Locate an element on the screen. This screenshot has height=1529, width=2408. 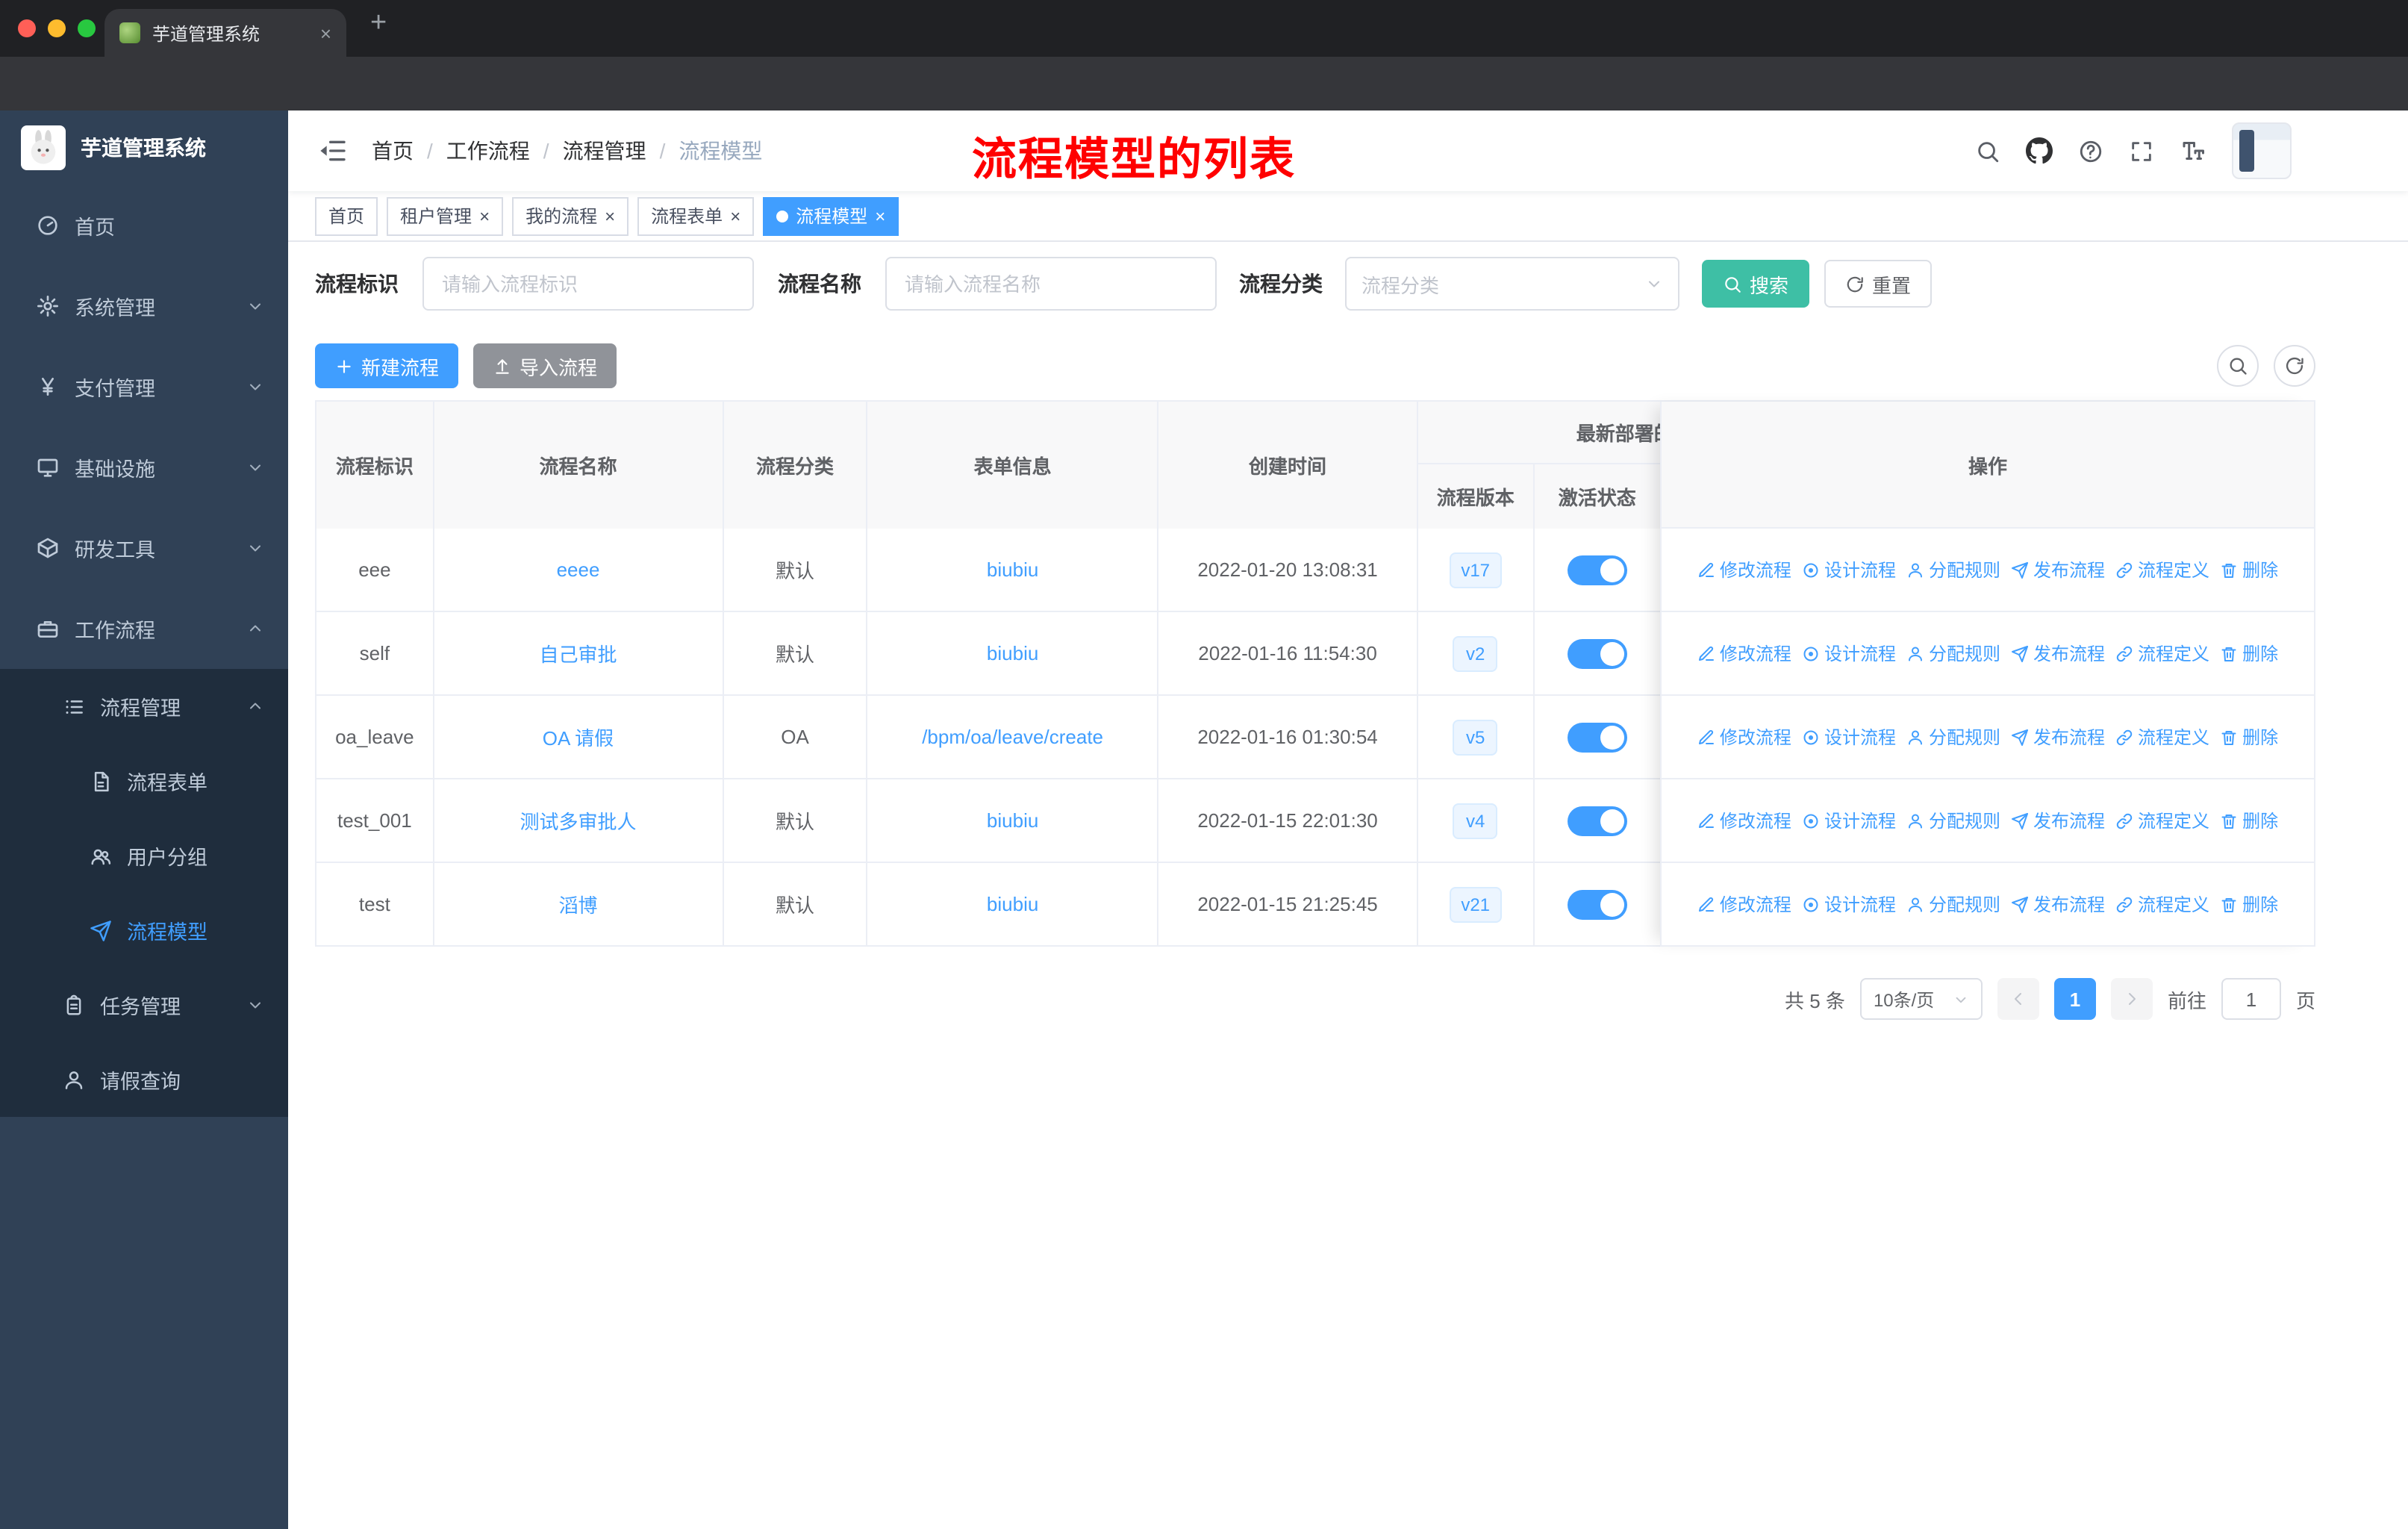
import-process-button: 导入流程 is located at coordinates (545, 365).